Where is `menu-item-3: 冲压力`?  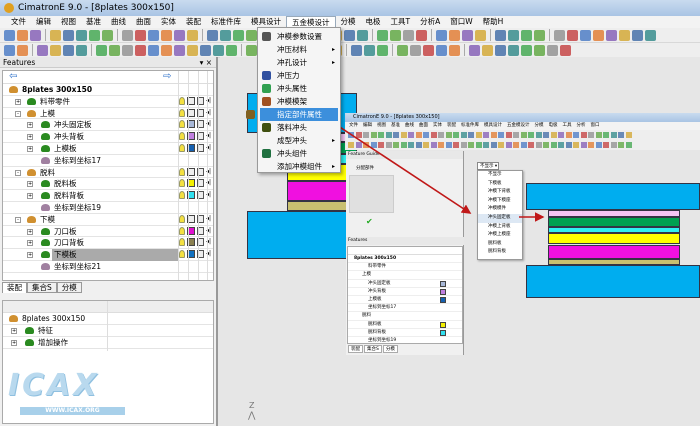 menu-item-3: 冲压力 is located at coordinates (299, 75).